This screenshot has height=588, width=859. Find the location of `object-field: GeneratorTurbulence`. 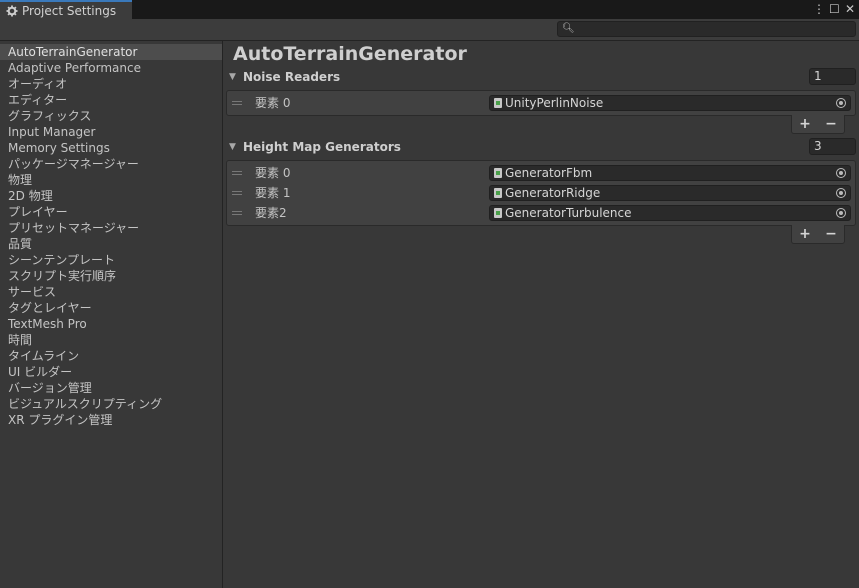

object-field: GeneratorTurbulence is located at coordinates (670, 213).